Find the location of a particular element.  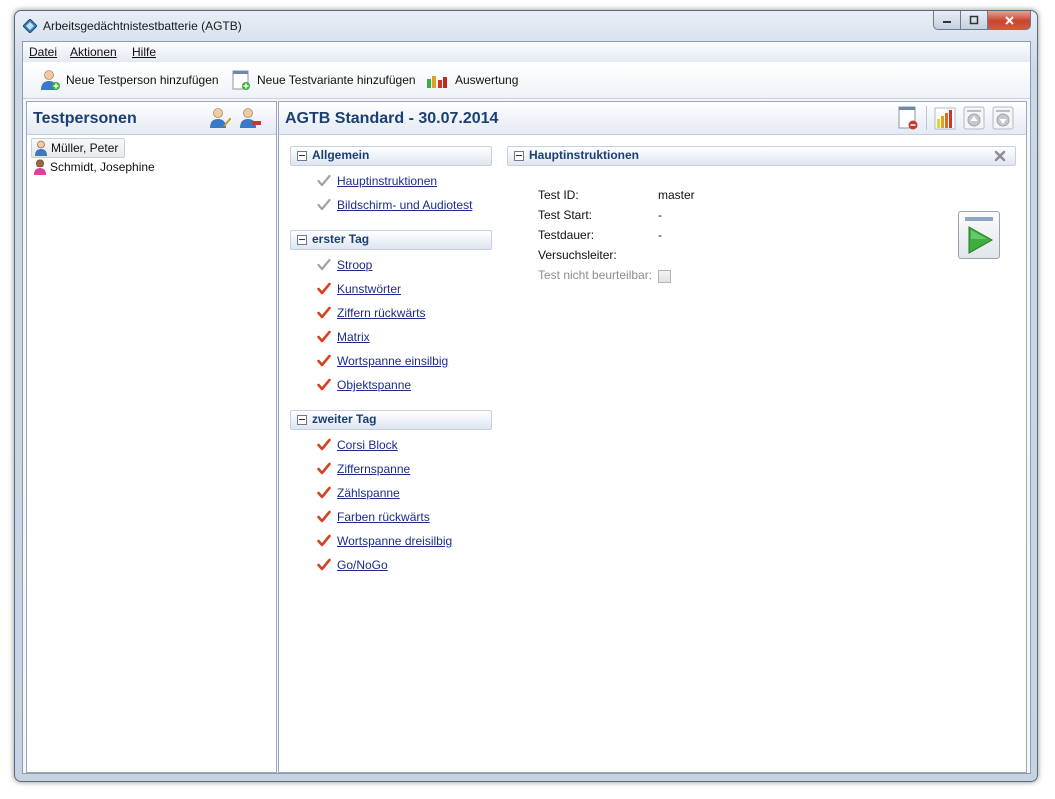

section-header: erster Tag is located at coordinates (391, 240).